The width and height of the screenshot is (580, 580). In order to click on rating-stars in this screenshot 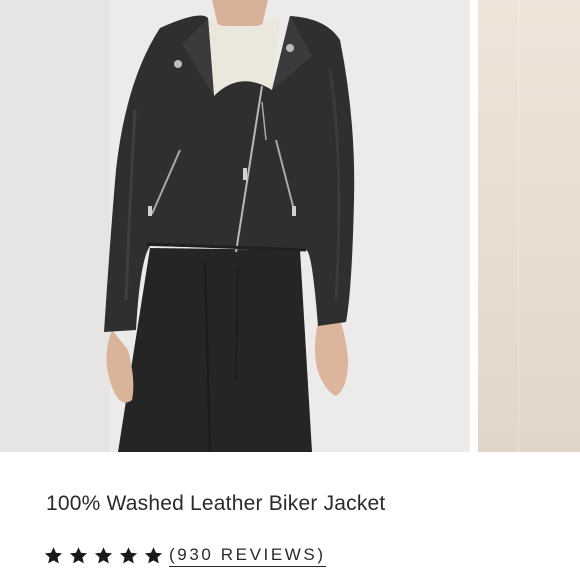, I will do `click(106, 555)`.